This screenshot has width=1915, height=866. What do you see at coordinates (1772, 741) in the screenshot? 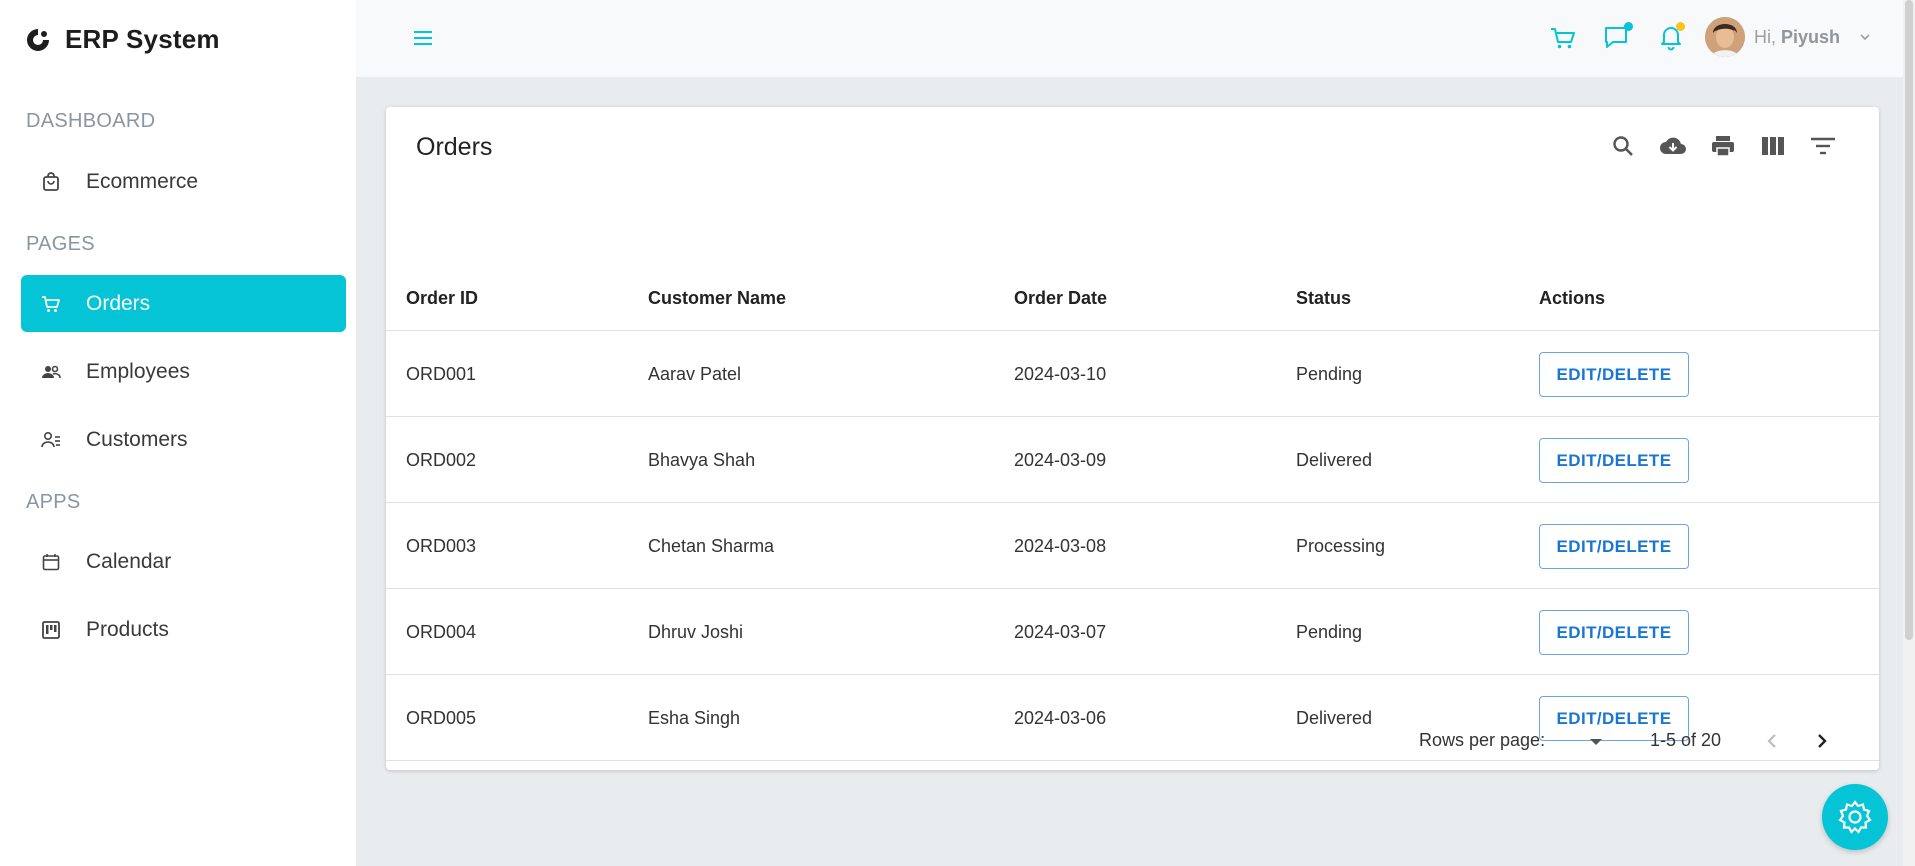
I see `previous-page-button` at bounding box center [1772, 741].